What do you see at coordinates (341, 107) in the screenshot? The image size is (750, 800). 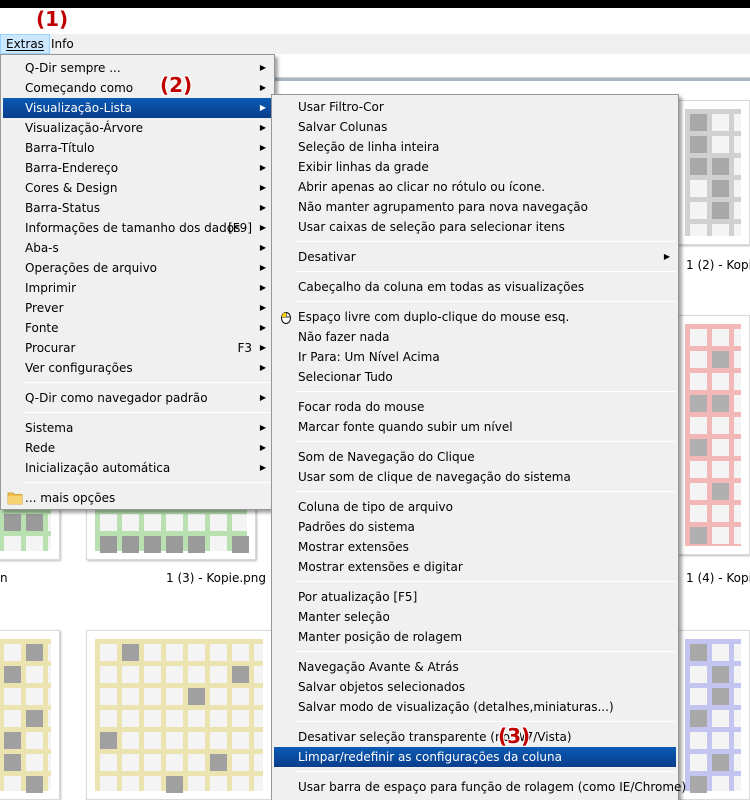 I see `menu-item-label: Usar Filtro-Cor` at bounding box center [341, 107].